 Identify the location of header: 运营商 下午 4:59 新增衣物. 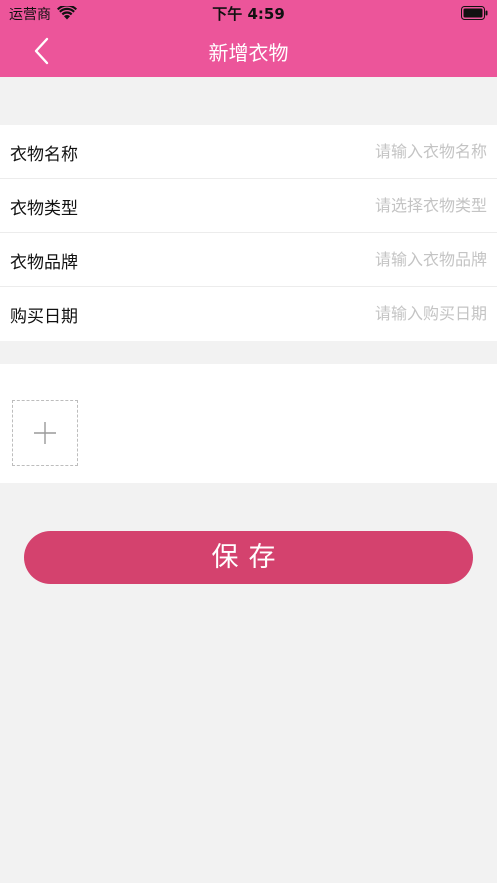
(248, 38).